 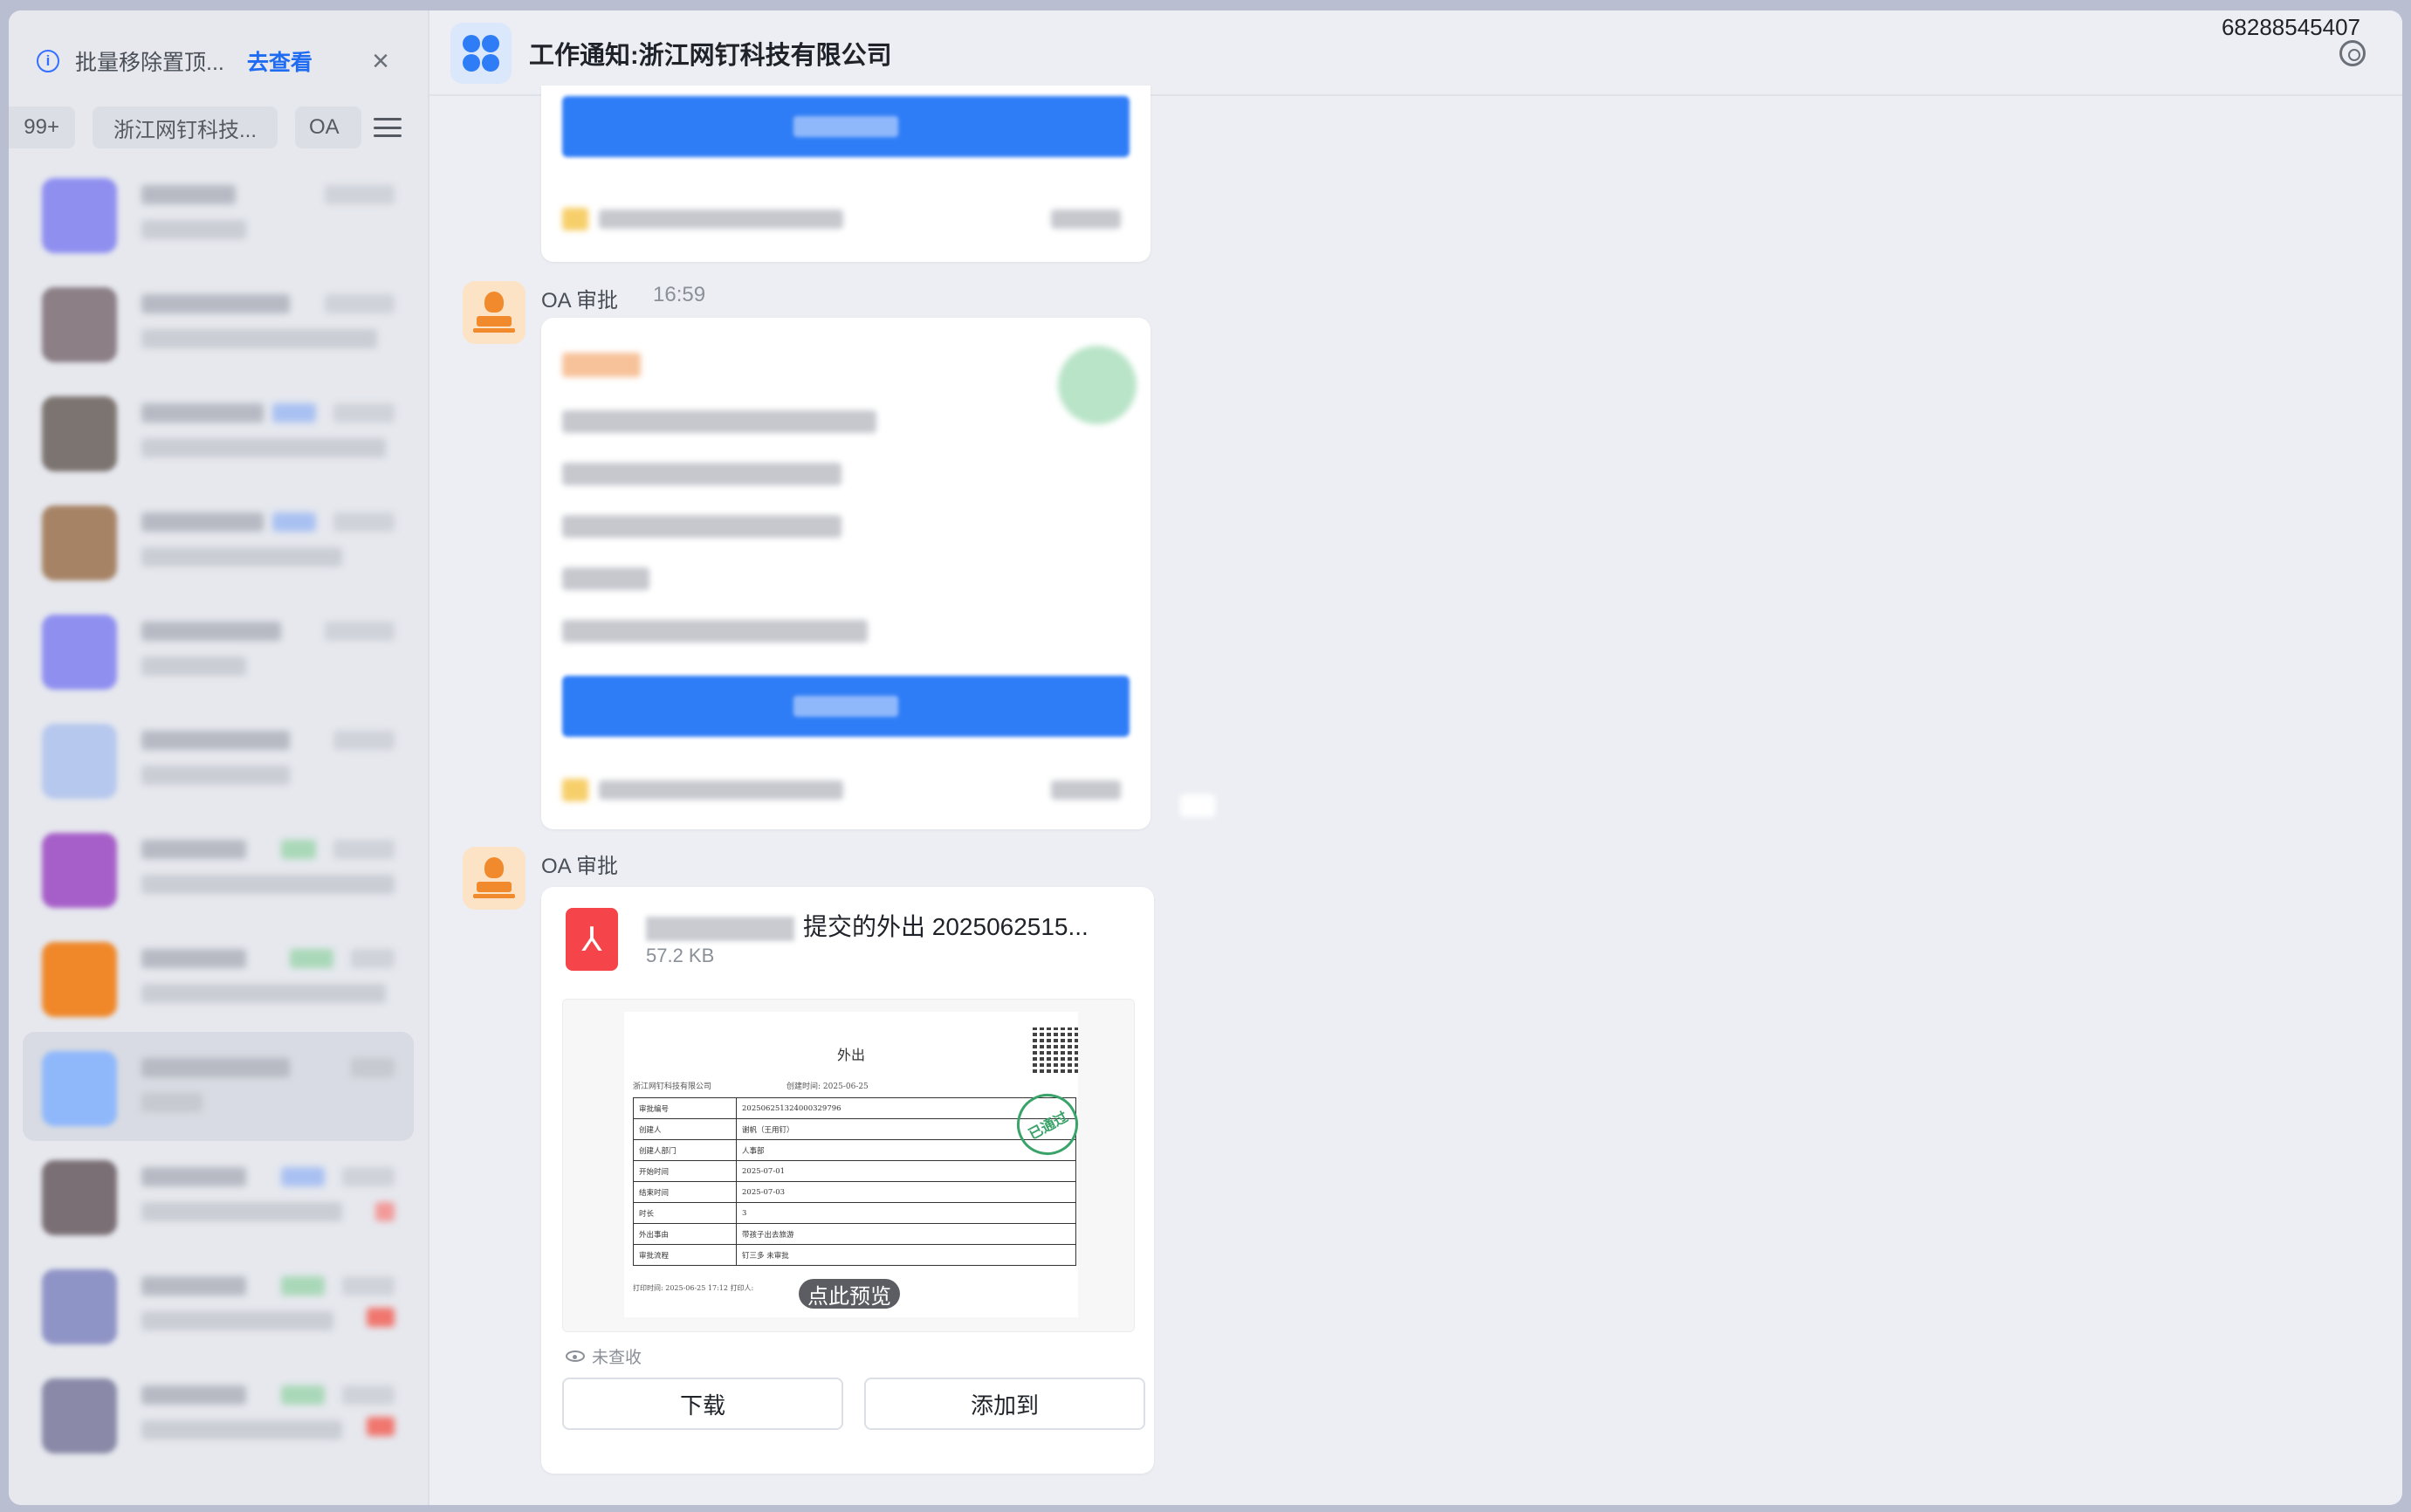 I want to click on document-footer: 打印时间: 2025-06-25 17:12 打印人:, so click(x=693, y=1288).